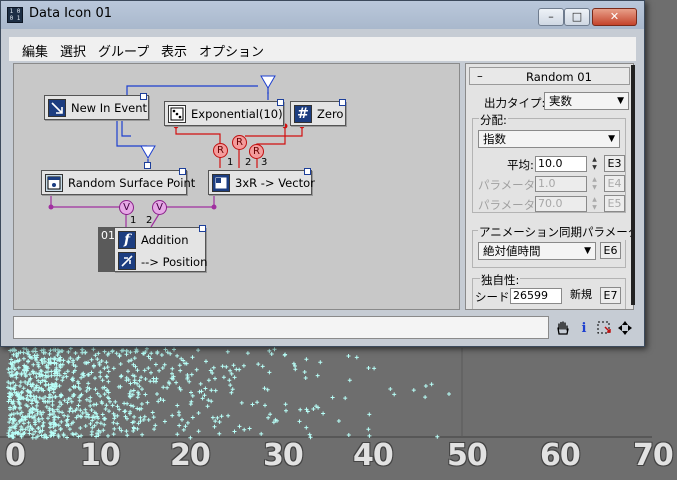 Image resolution: width=677 pixels, height=480 pixels. I want to click on menu-select: 選択, so click(73, 50).